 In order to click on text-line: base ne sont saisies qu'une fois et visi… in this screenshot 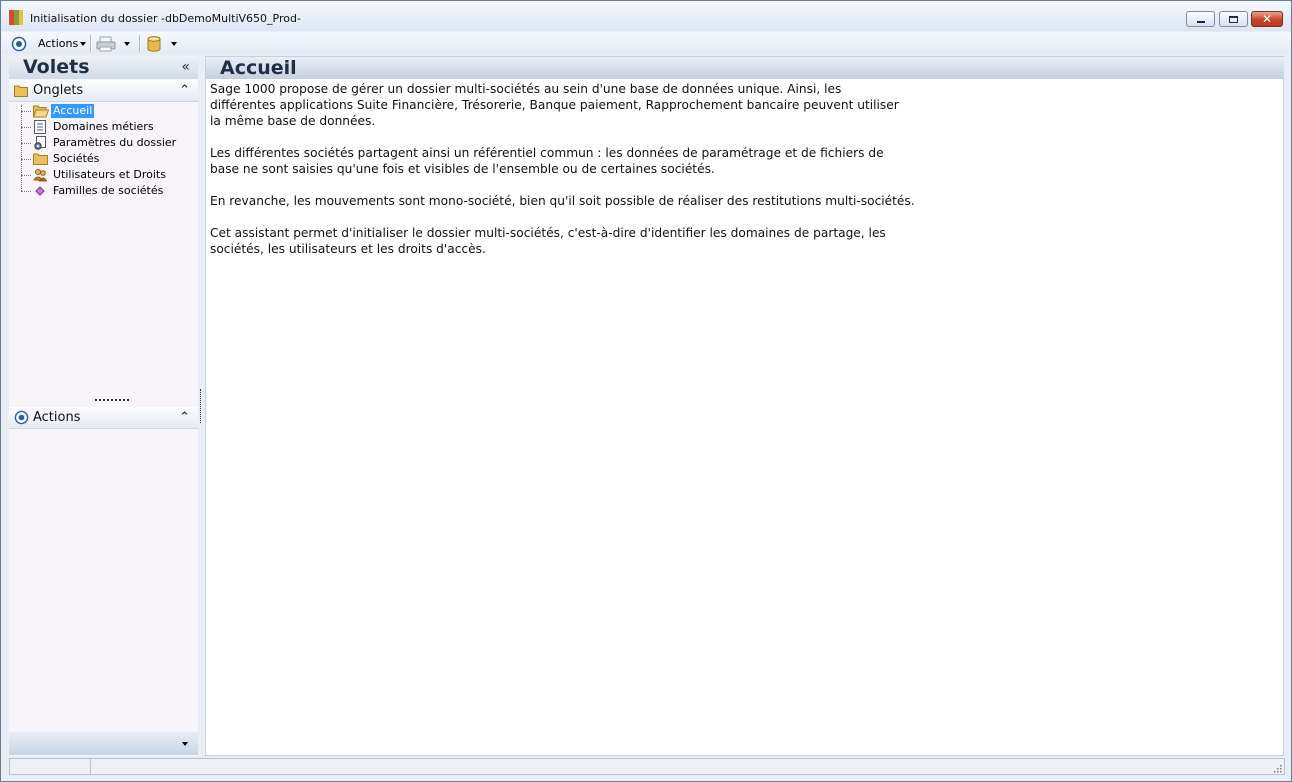, I will do `click(462, 169)`.